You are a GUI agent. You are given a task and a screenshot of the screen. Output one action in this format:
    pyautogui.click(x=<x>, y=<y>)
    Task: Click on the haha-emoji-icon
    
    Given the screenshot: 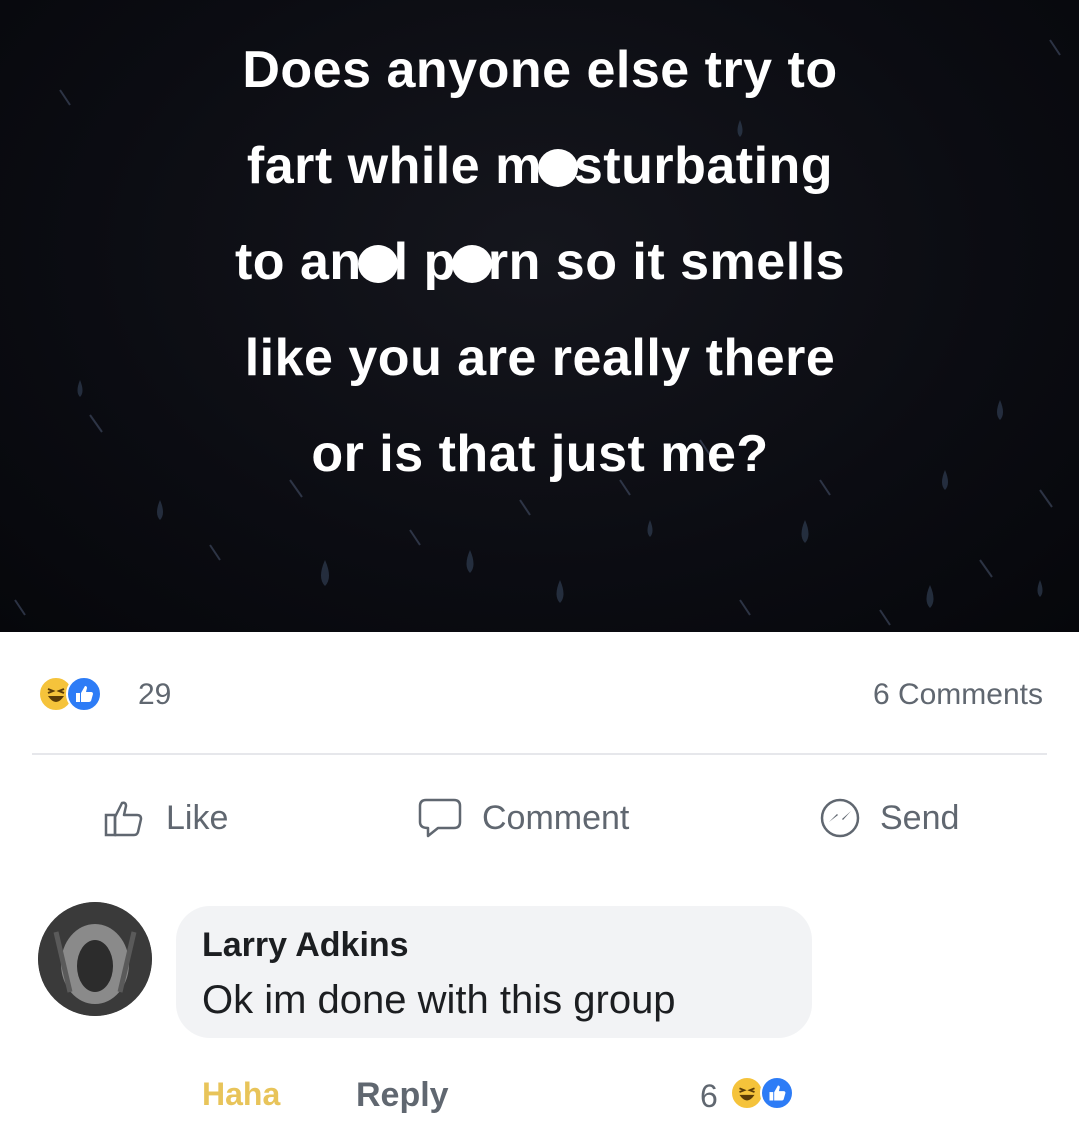 What is the action you would take?
    pyautogui.click(x=747, y=1093)
    